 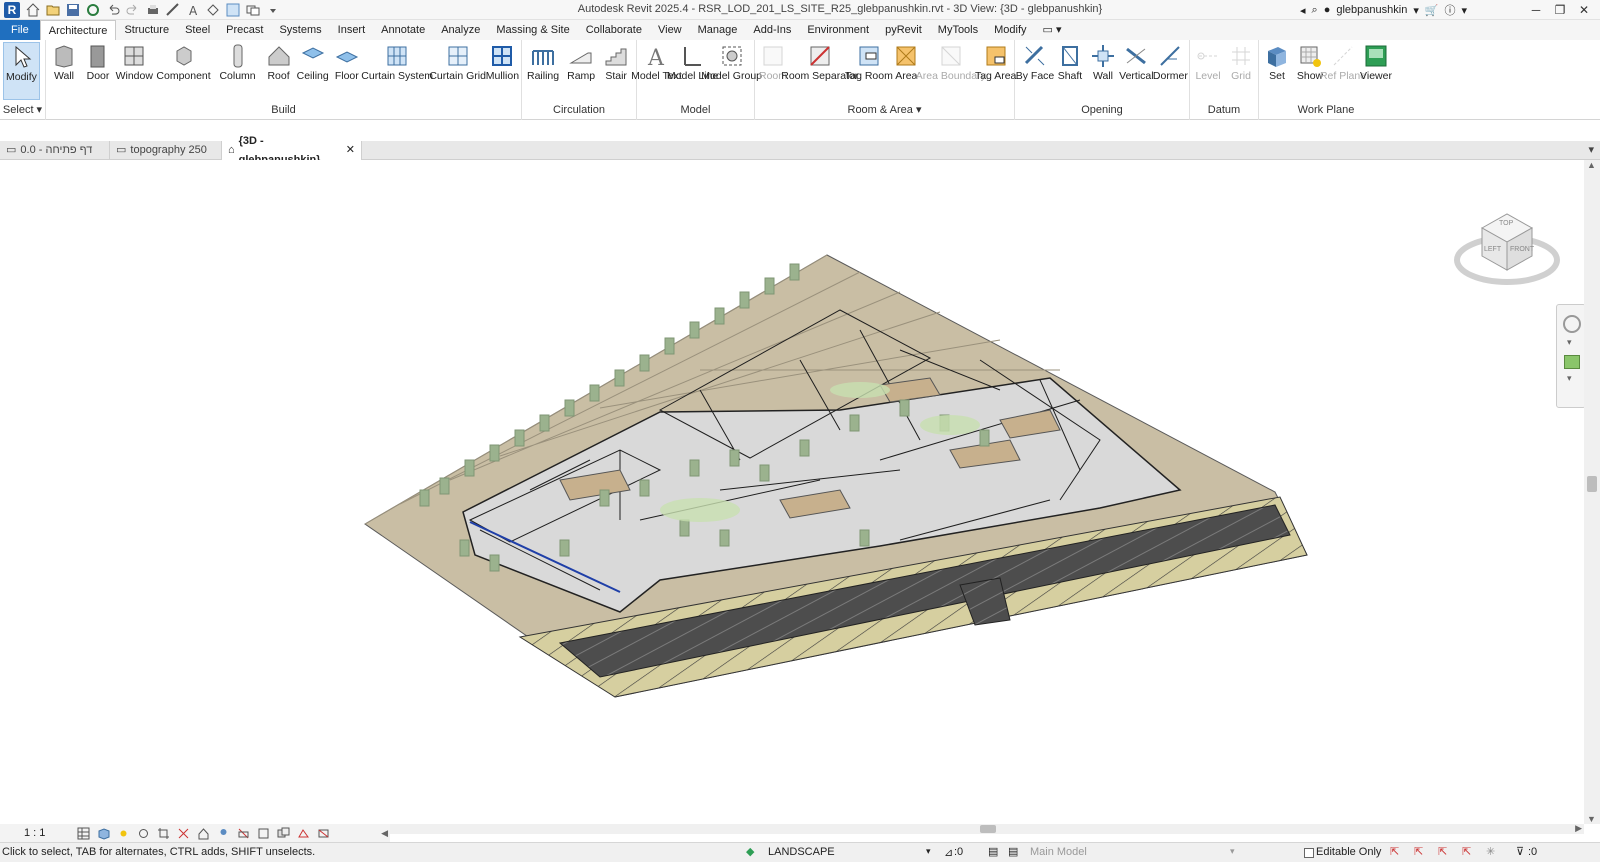 What do you see at coordinates (384, 833) in the screenshot?
I see `hscroll-left-icon: ◀` at bounding box center [384, 833].